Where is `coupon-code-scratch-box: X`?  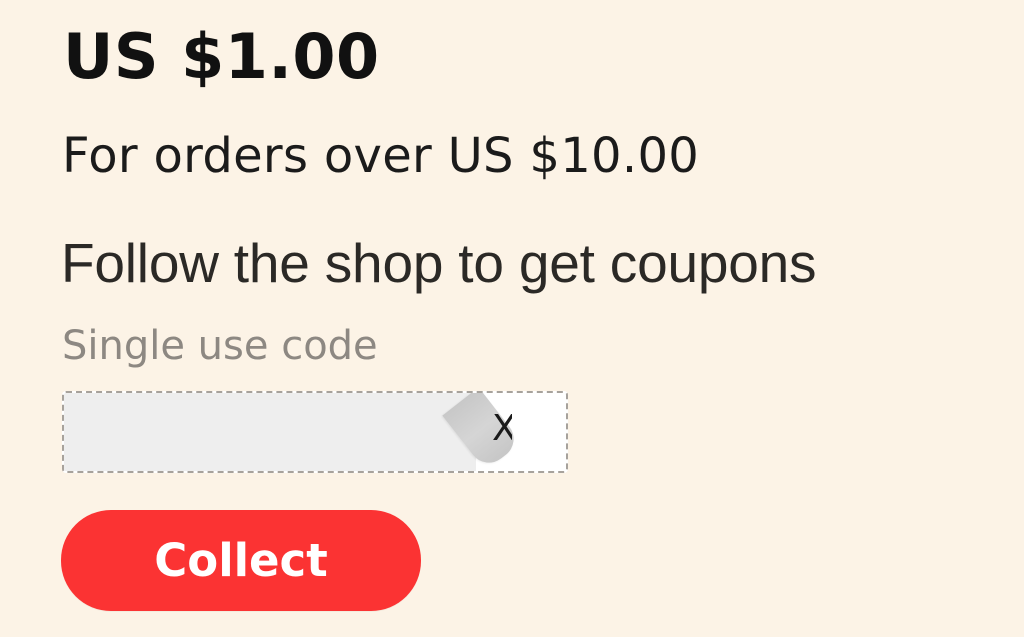
coupon-code-scratch-box: X is located at coordinates (315, 432).